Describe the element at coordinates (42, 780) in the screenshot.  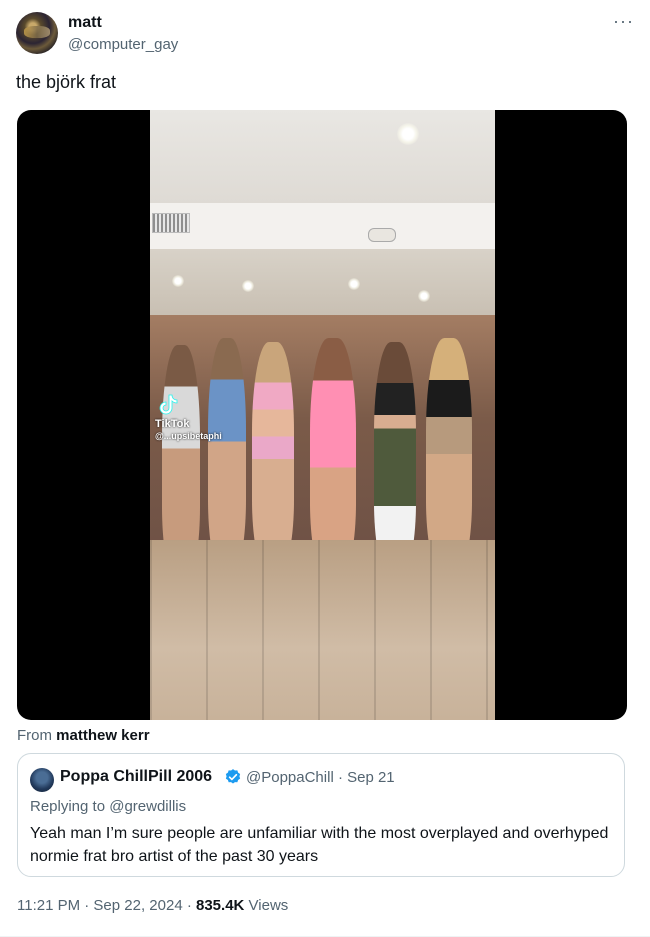
I see `quote-author-avatar` at that location.